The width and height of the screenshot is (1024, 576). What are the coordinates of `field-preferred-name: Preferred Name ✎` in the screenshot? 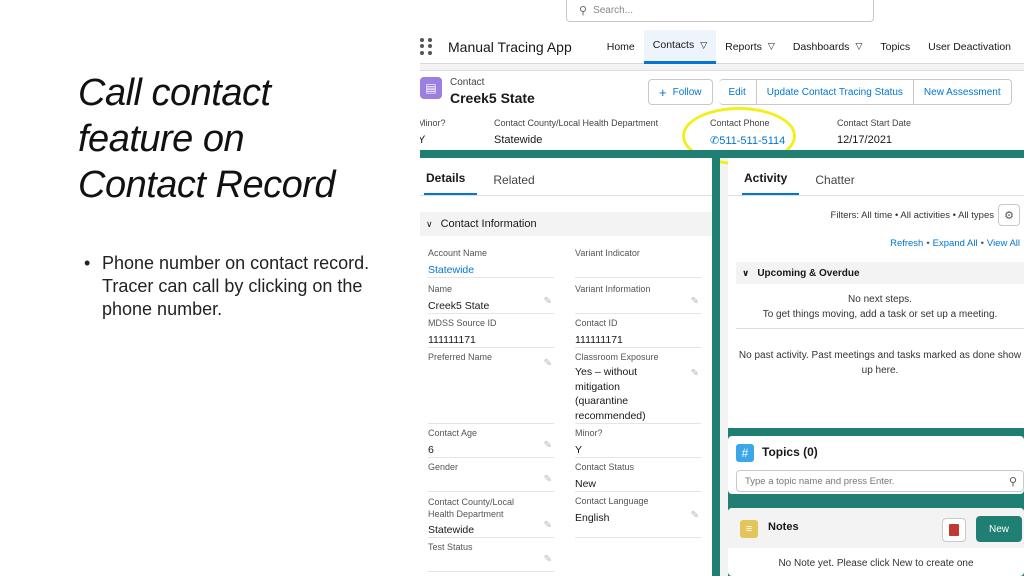 It's located at (491, 388).